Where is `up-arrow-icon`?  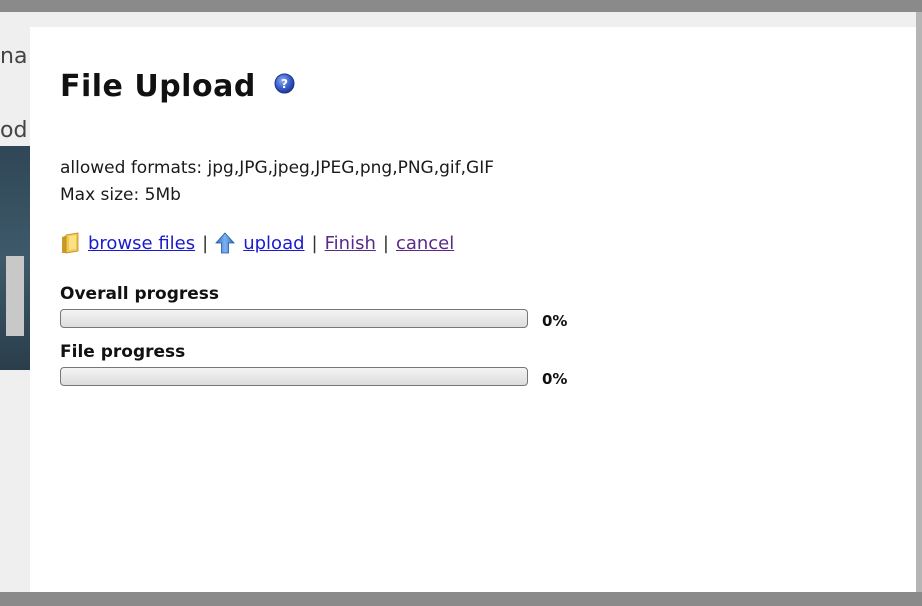
up-arrow-icon is located at coordinates (225, 243).